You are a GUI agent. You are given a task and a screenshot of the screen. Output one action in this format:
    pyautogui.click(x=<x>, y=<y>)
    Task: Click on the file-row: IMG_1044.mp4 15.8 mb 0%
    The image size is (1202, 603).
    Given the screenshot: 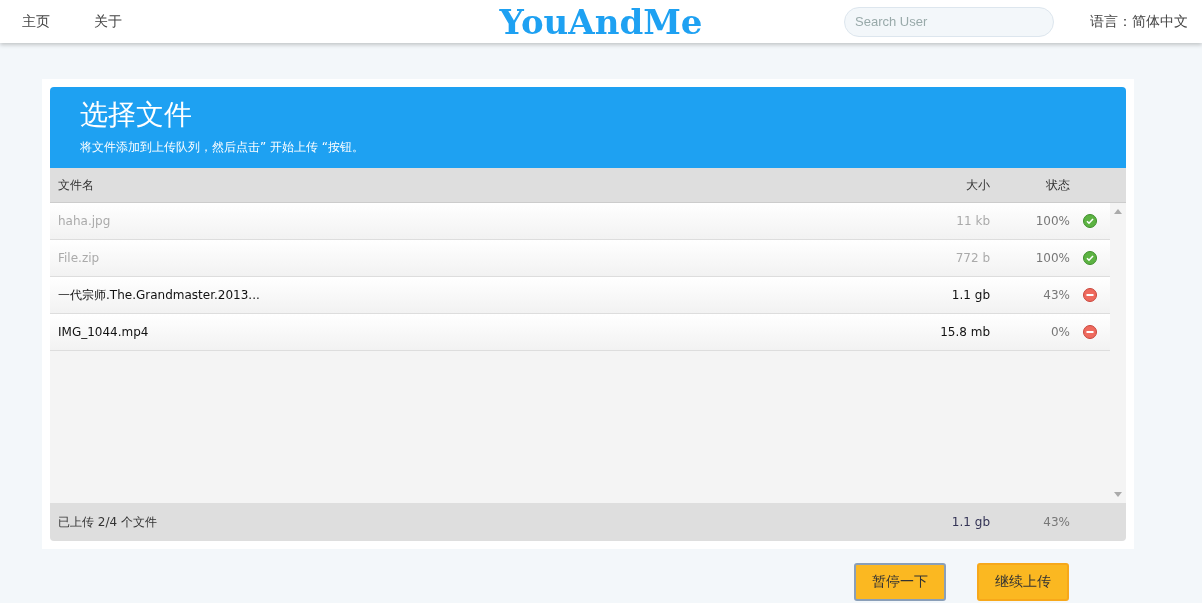 What is the action you would take?
    pyautogui.click(x=580, y=332)
    